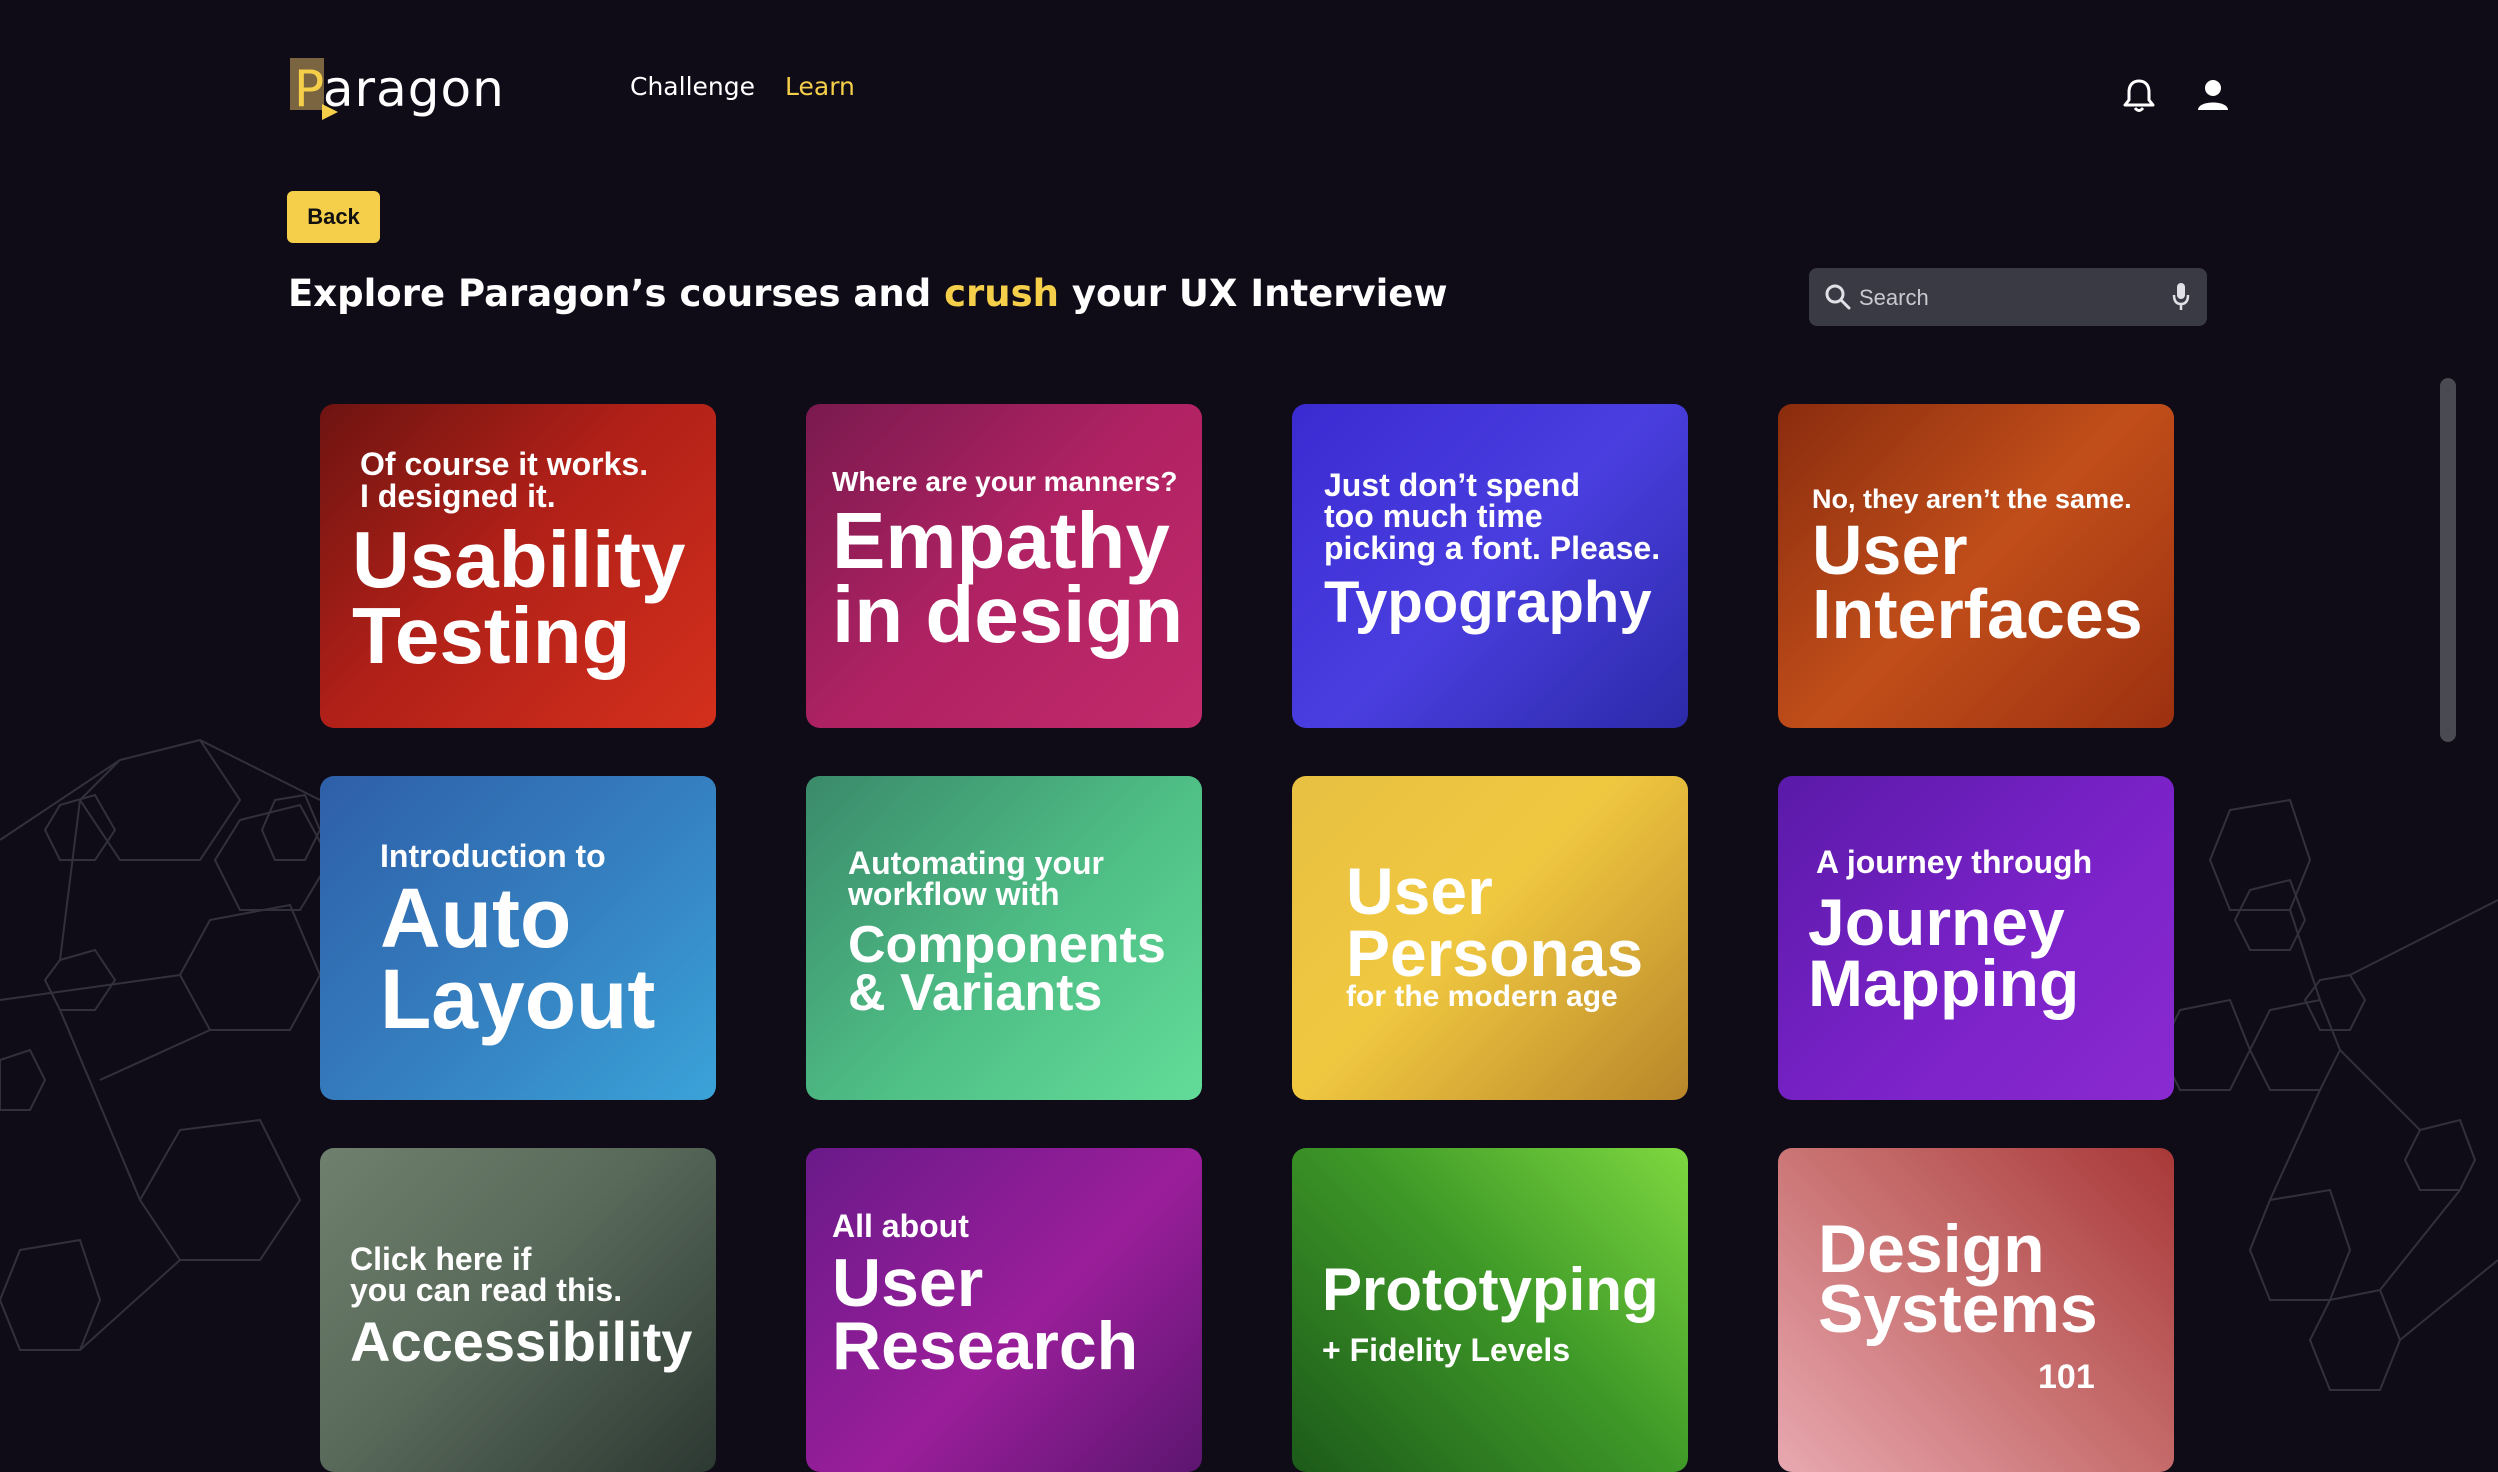 The width and height of the screenshot is (2498, 1472). What do you see at coordinates (1977, 582) in the screenshot?
I see `course-title: User Interfaces` at bounding box center [1977, 582].